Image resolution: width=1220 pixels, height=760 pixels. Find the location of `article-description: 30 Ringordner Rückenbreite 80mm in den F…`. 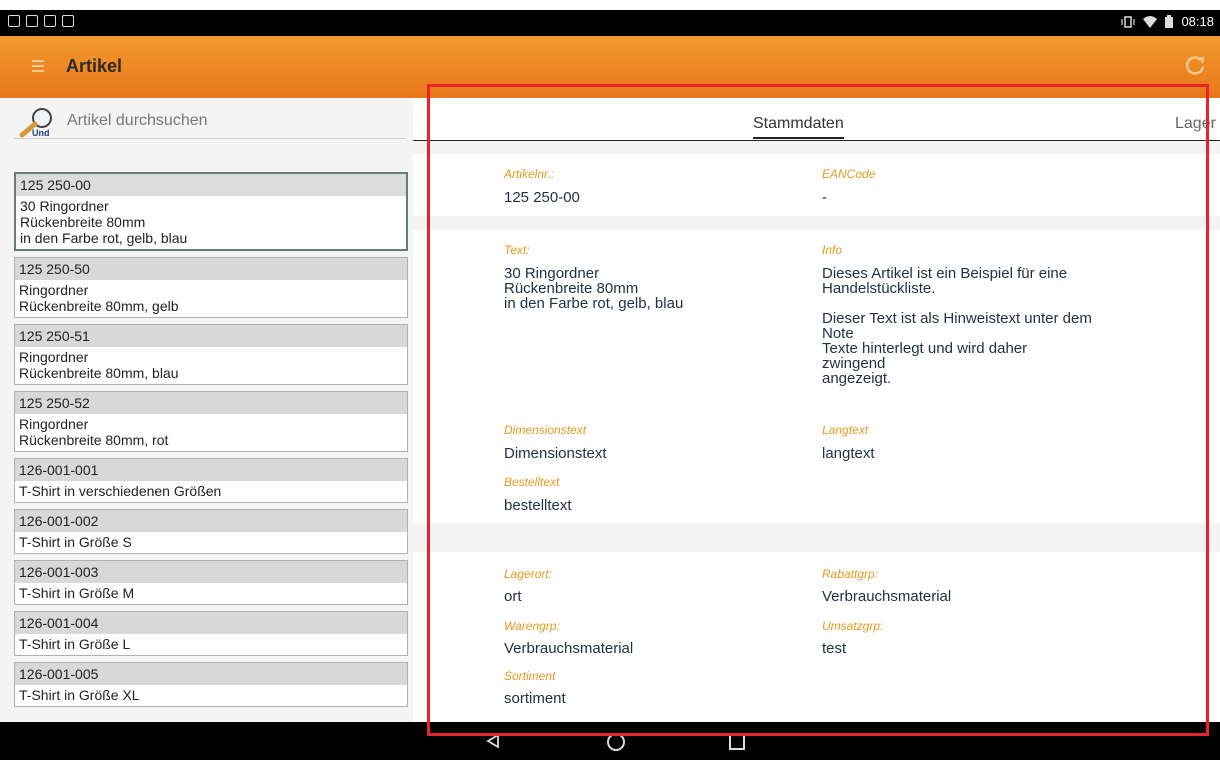

article-description: 30 Ringordner Rückenbreite 80mm in den F… is located at coordinates (104, 222).